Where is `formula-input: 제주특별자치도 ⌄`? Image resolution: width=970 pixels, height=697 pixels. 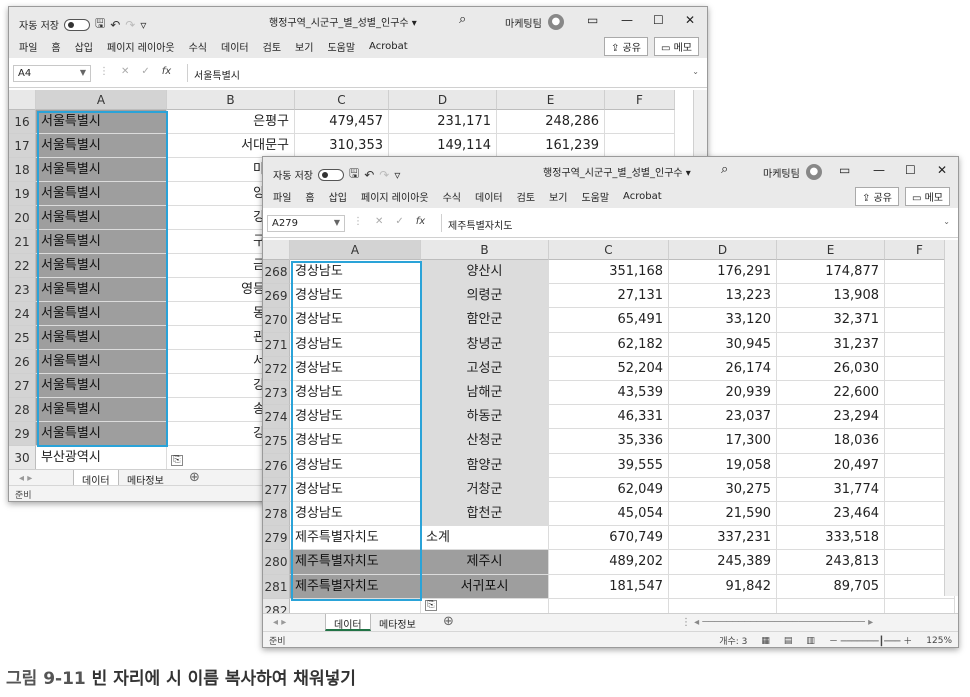
formula-input: 제주특별자치도 ⌄ is located at coordinates (697, 223).